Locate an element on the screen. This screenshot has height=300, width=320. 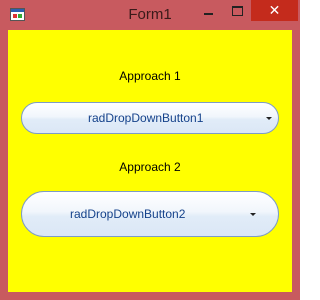
rad-dropdown-button-1: radDropDownButton1 is located at coordinates (150, 118).